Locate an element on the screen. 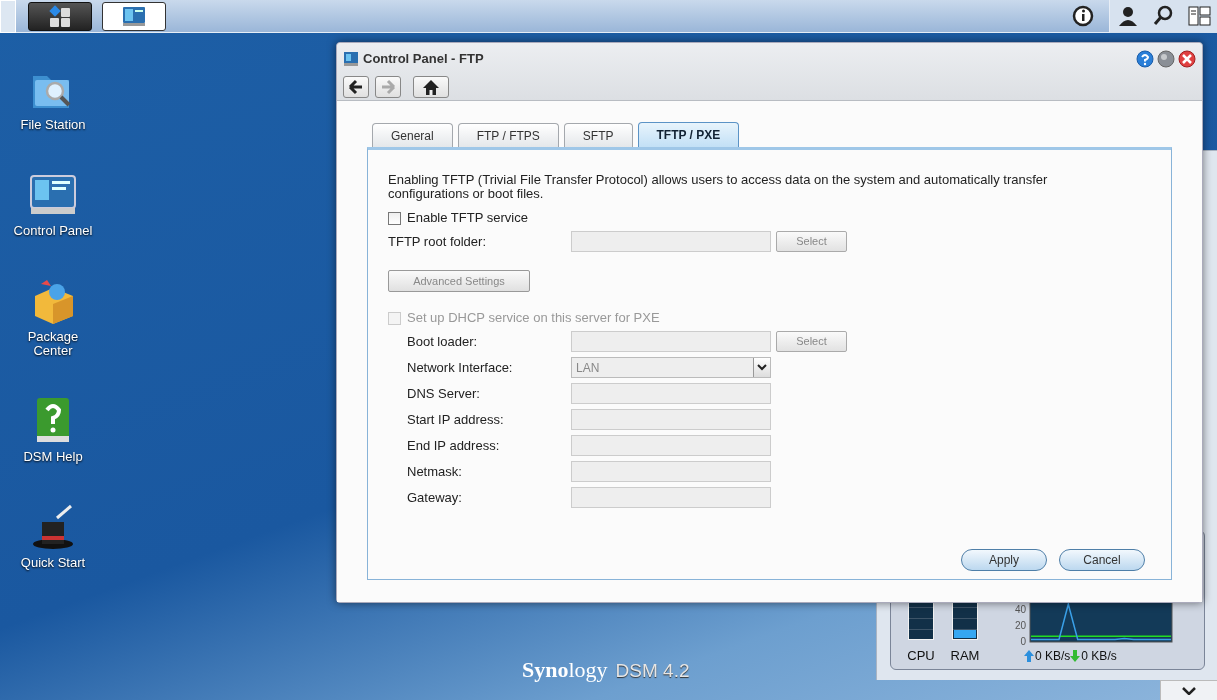  dialog-button: Apply is located at coordinates (1004, 560).